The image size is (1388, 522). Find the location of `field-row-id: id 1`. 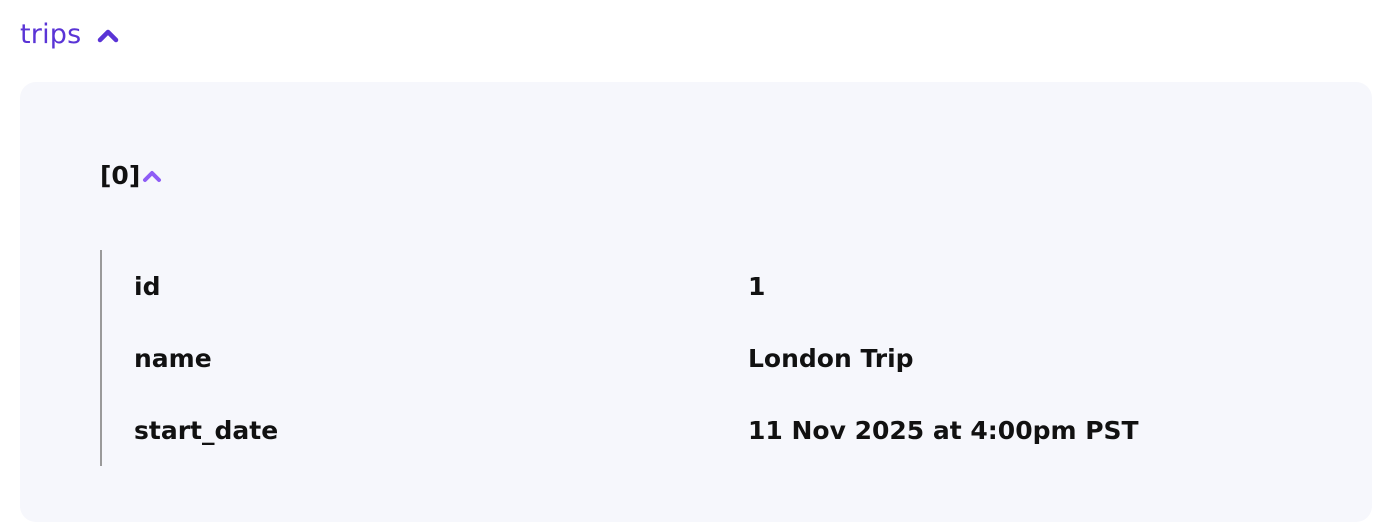

field-row-id: id 1 is located at coordinates (702, 286).